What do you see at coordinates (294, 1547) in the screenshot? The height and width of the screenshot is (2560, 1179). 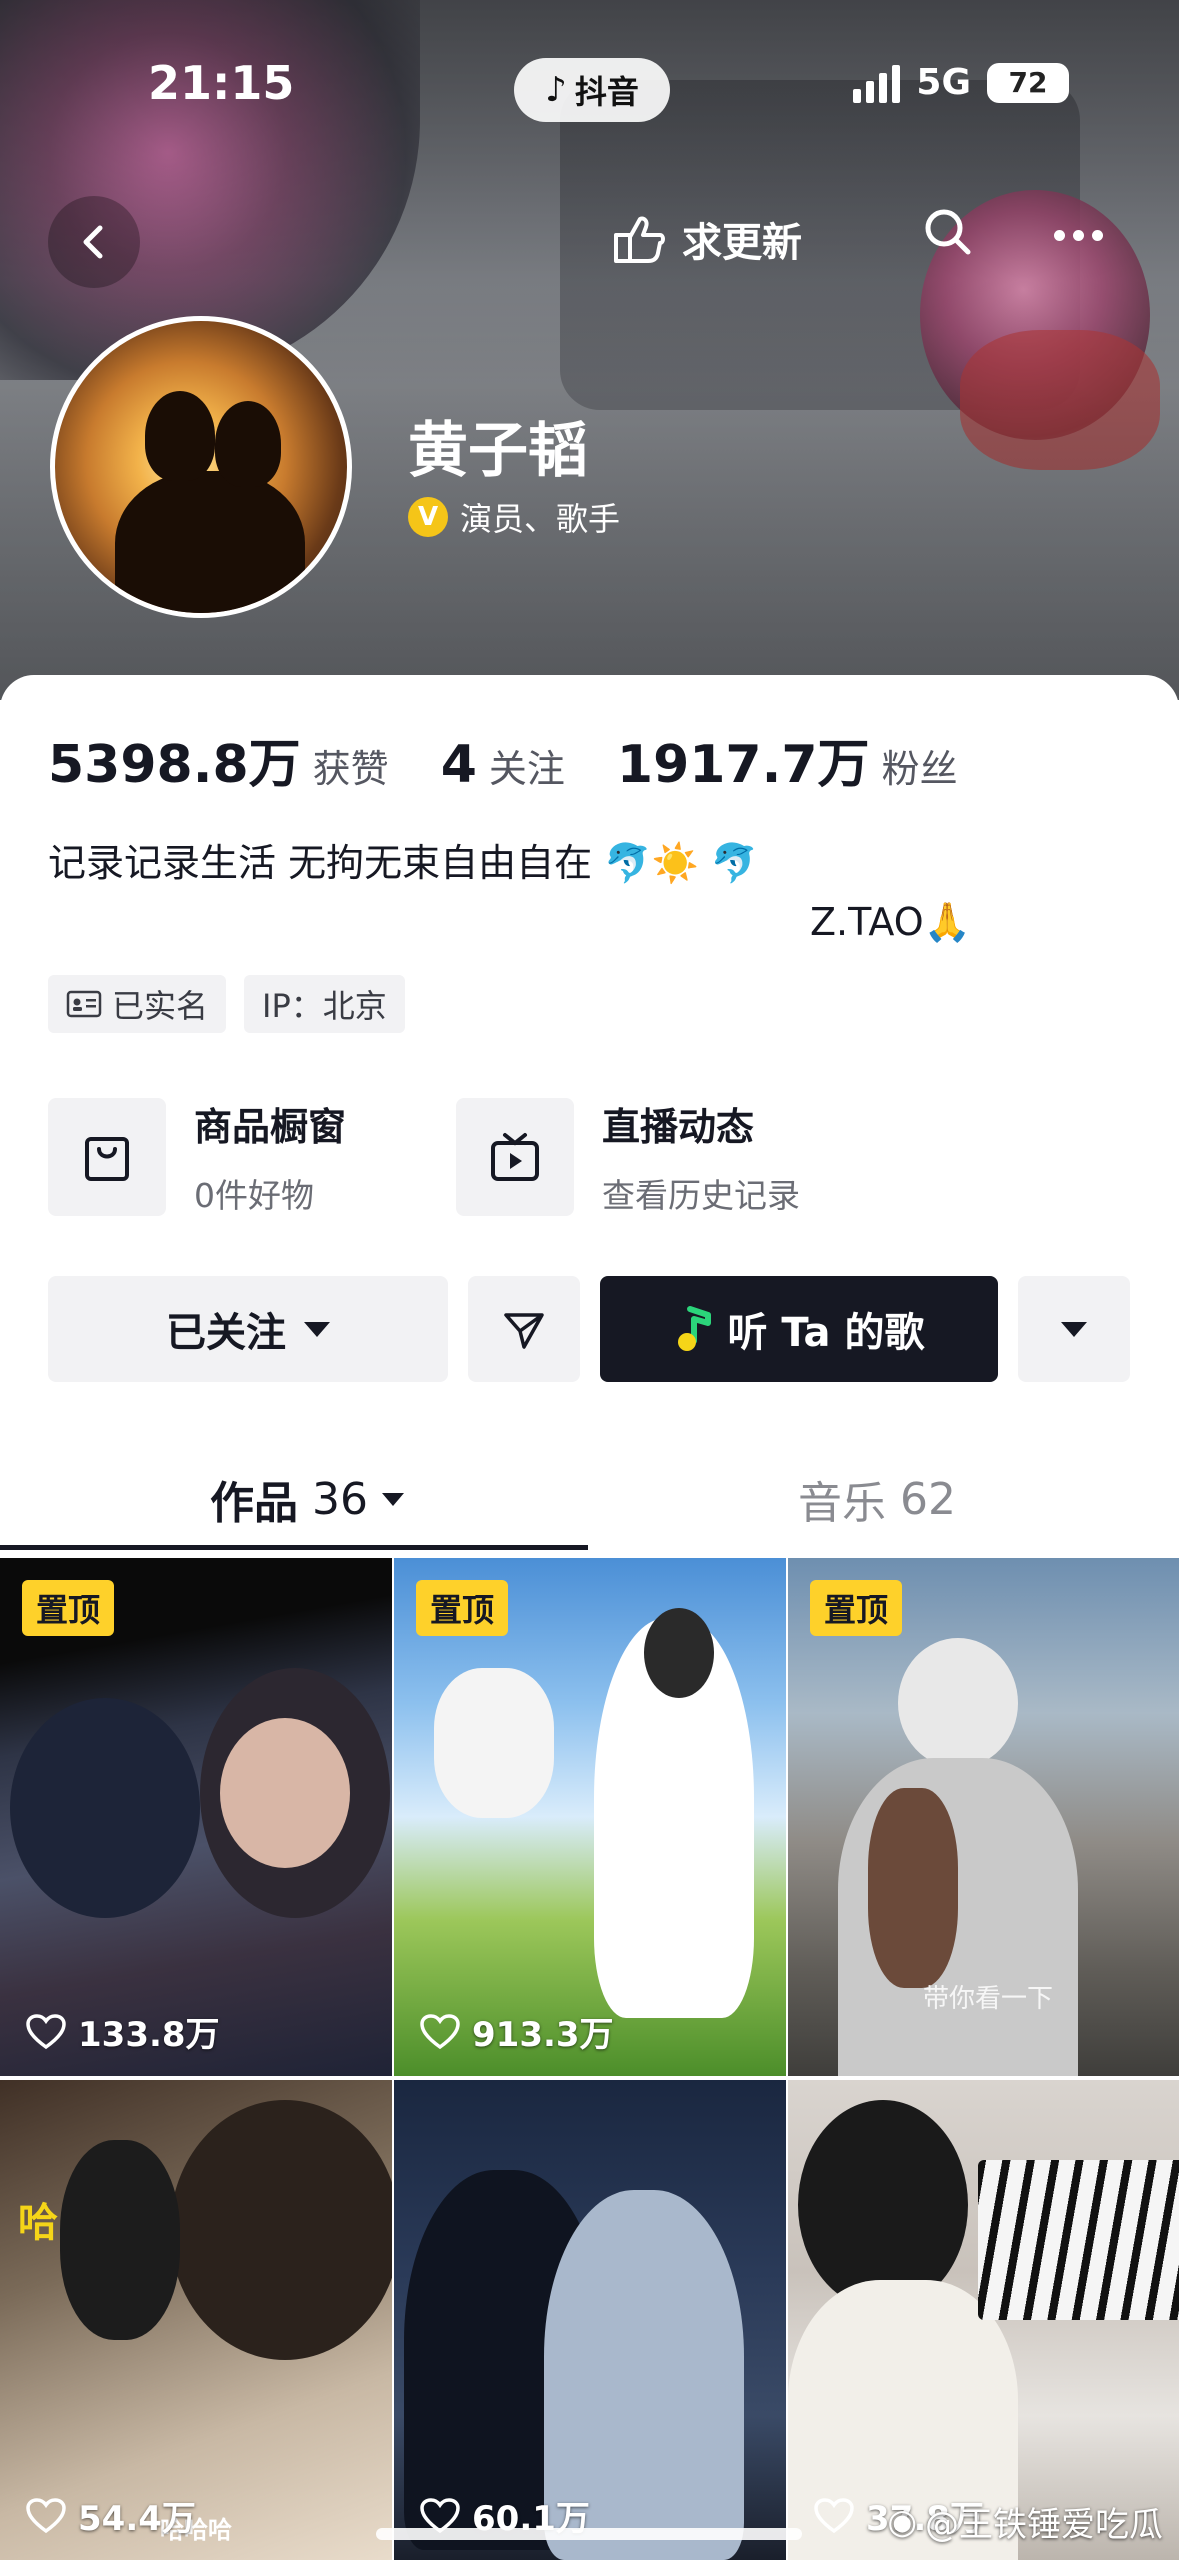 I see `active-tab-indicator` at bounding box center [294, 1547].